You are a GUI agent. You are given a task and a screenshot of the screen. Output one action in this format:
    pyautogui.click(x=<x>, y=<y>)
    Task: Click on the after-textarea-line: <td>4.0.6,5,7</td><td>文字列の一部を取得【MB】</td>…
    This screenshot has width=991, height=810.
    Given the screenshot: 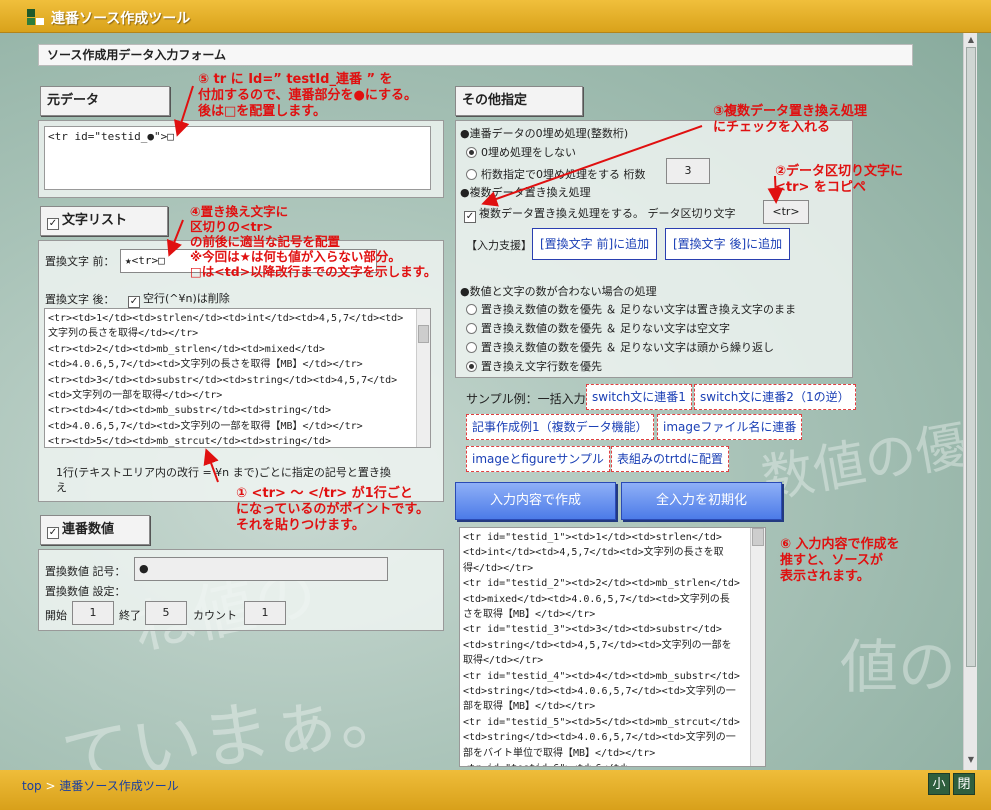 What is the action you would take?
    pyautogui.click(x=205, y=426)
    